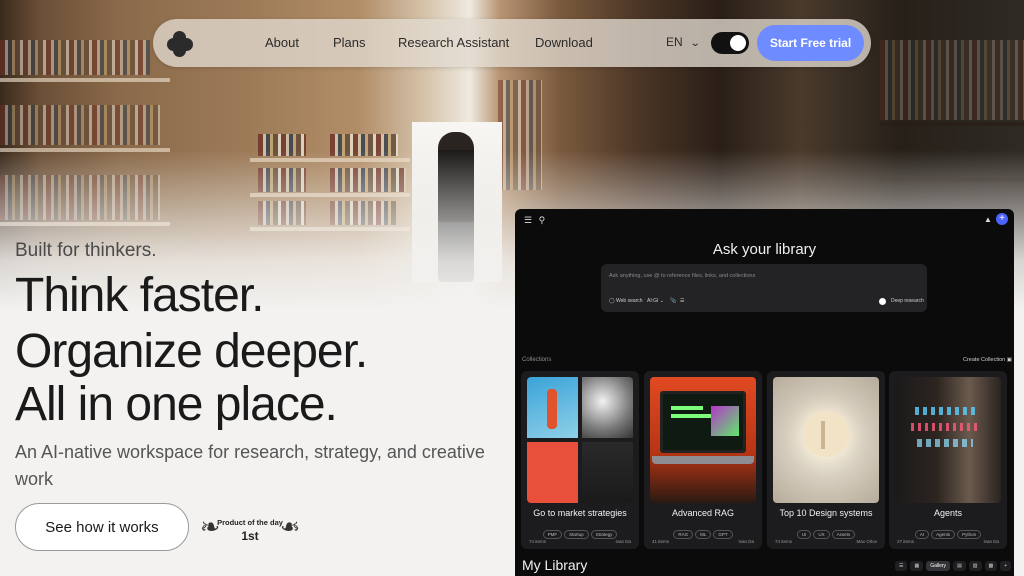 The image size is (1024, 576). What do you see at coordinates (683, 42) in the screenshot?
I see `language-selector: EN ⌄` at bounding box center [683, 42].